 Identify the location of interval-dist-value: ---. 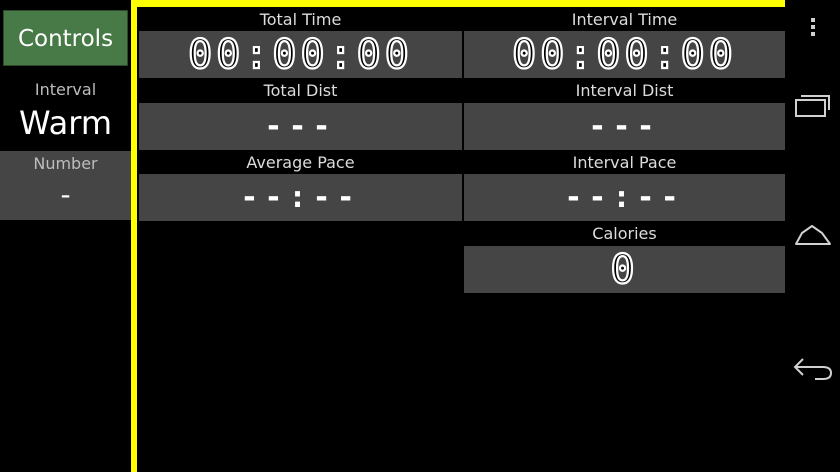
(624, 126).